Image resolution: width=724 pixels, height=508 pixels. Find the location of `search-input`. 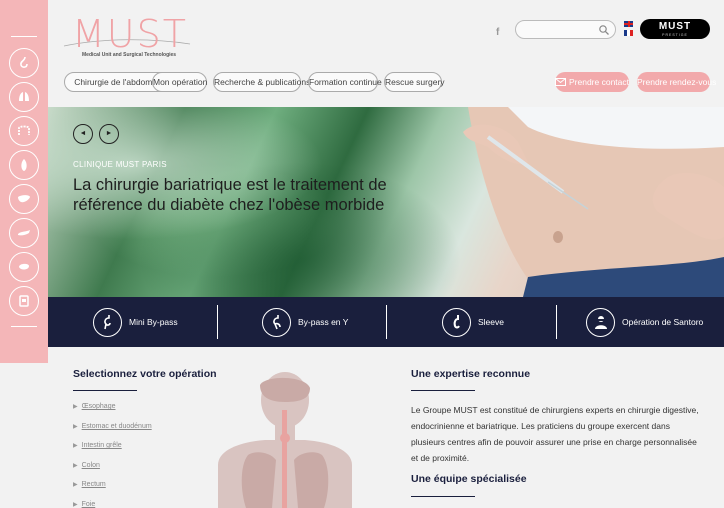

search-input is located at coordinates (565, 29).